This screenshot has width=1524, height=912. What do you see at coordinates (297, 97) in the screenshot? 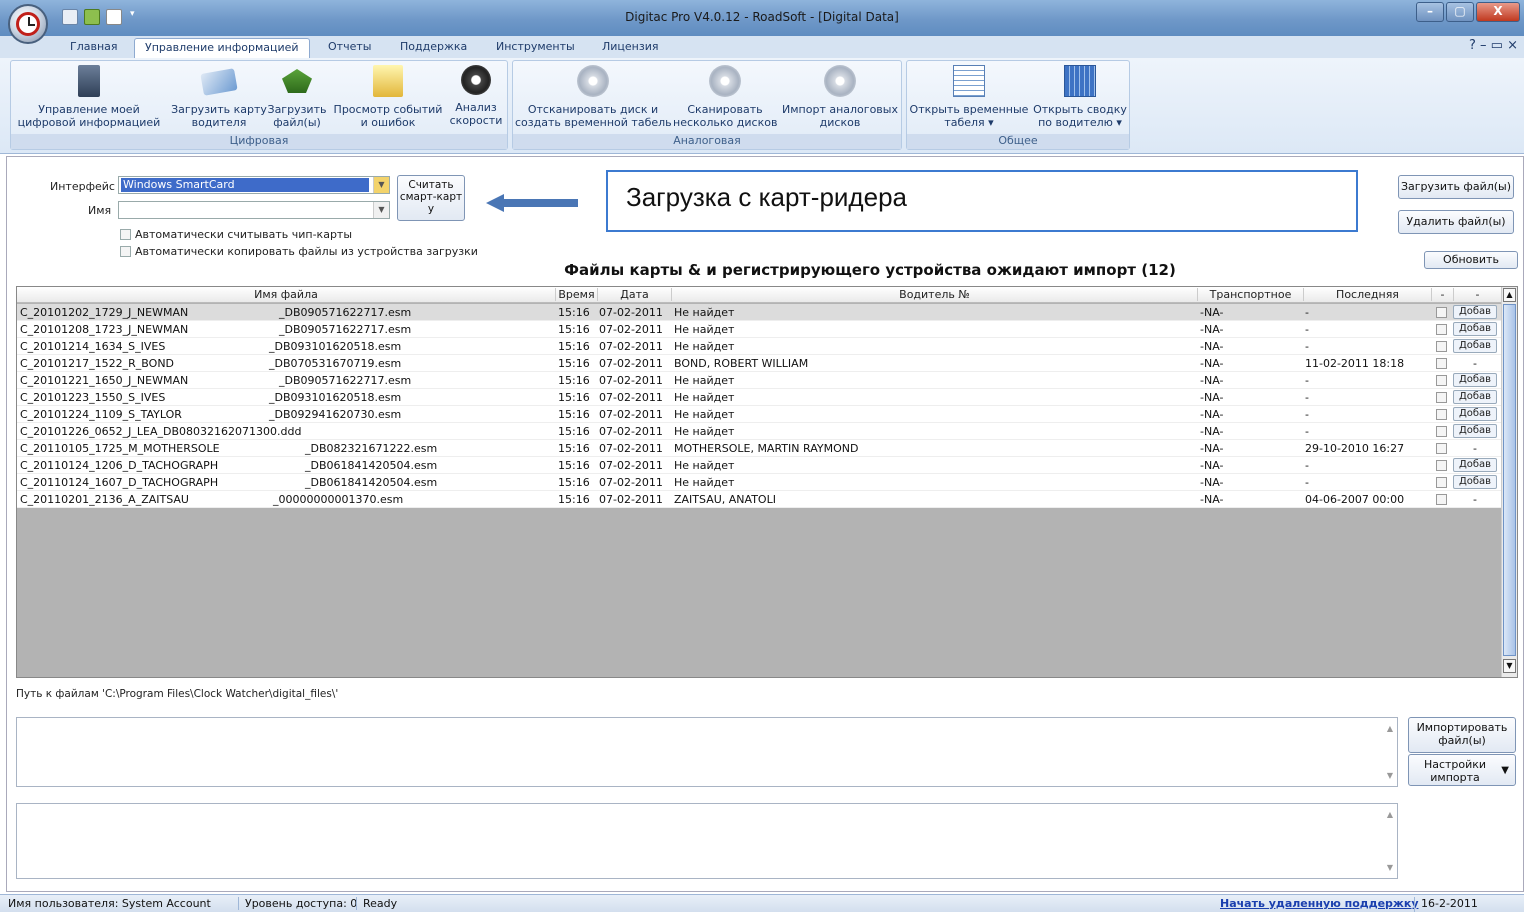
I see `upload-files-button: Загрузить файл(ы)` at bounding box center [297, 97].